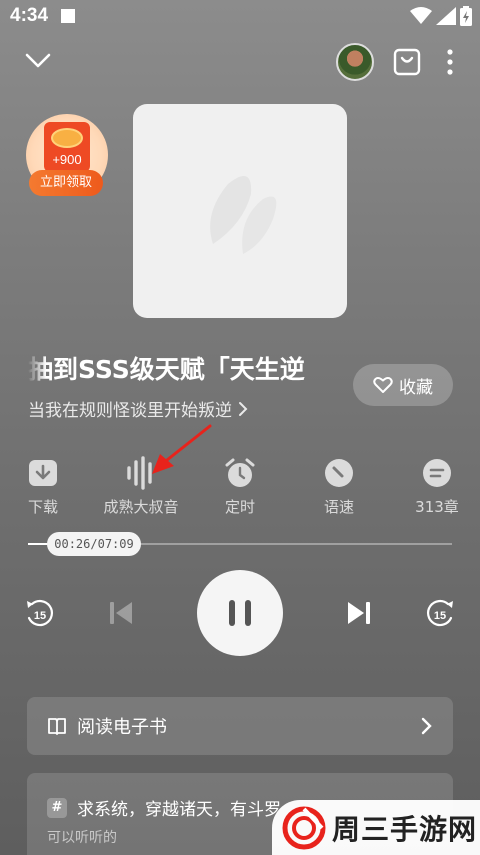 The image size is (480, 855). What do you see at coordinates (240, 62) in the screenshot?
I see `player-top-bar` at bounding box center [240, 62].